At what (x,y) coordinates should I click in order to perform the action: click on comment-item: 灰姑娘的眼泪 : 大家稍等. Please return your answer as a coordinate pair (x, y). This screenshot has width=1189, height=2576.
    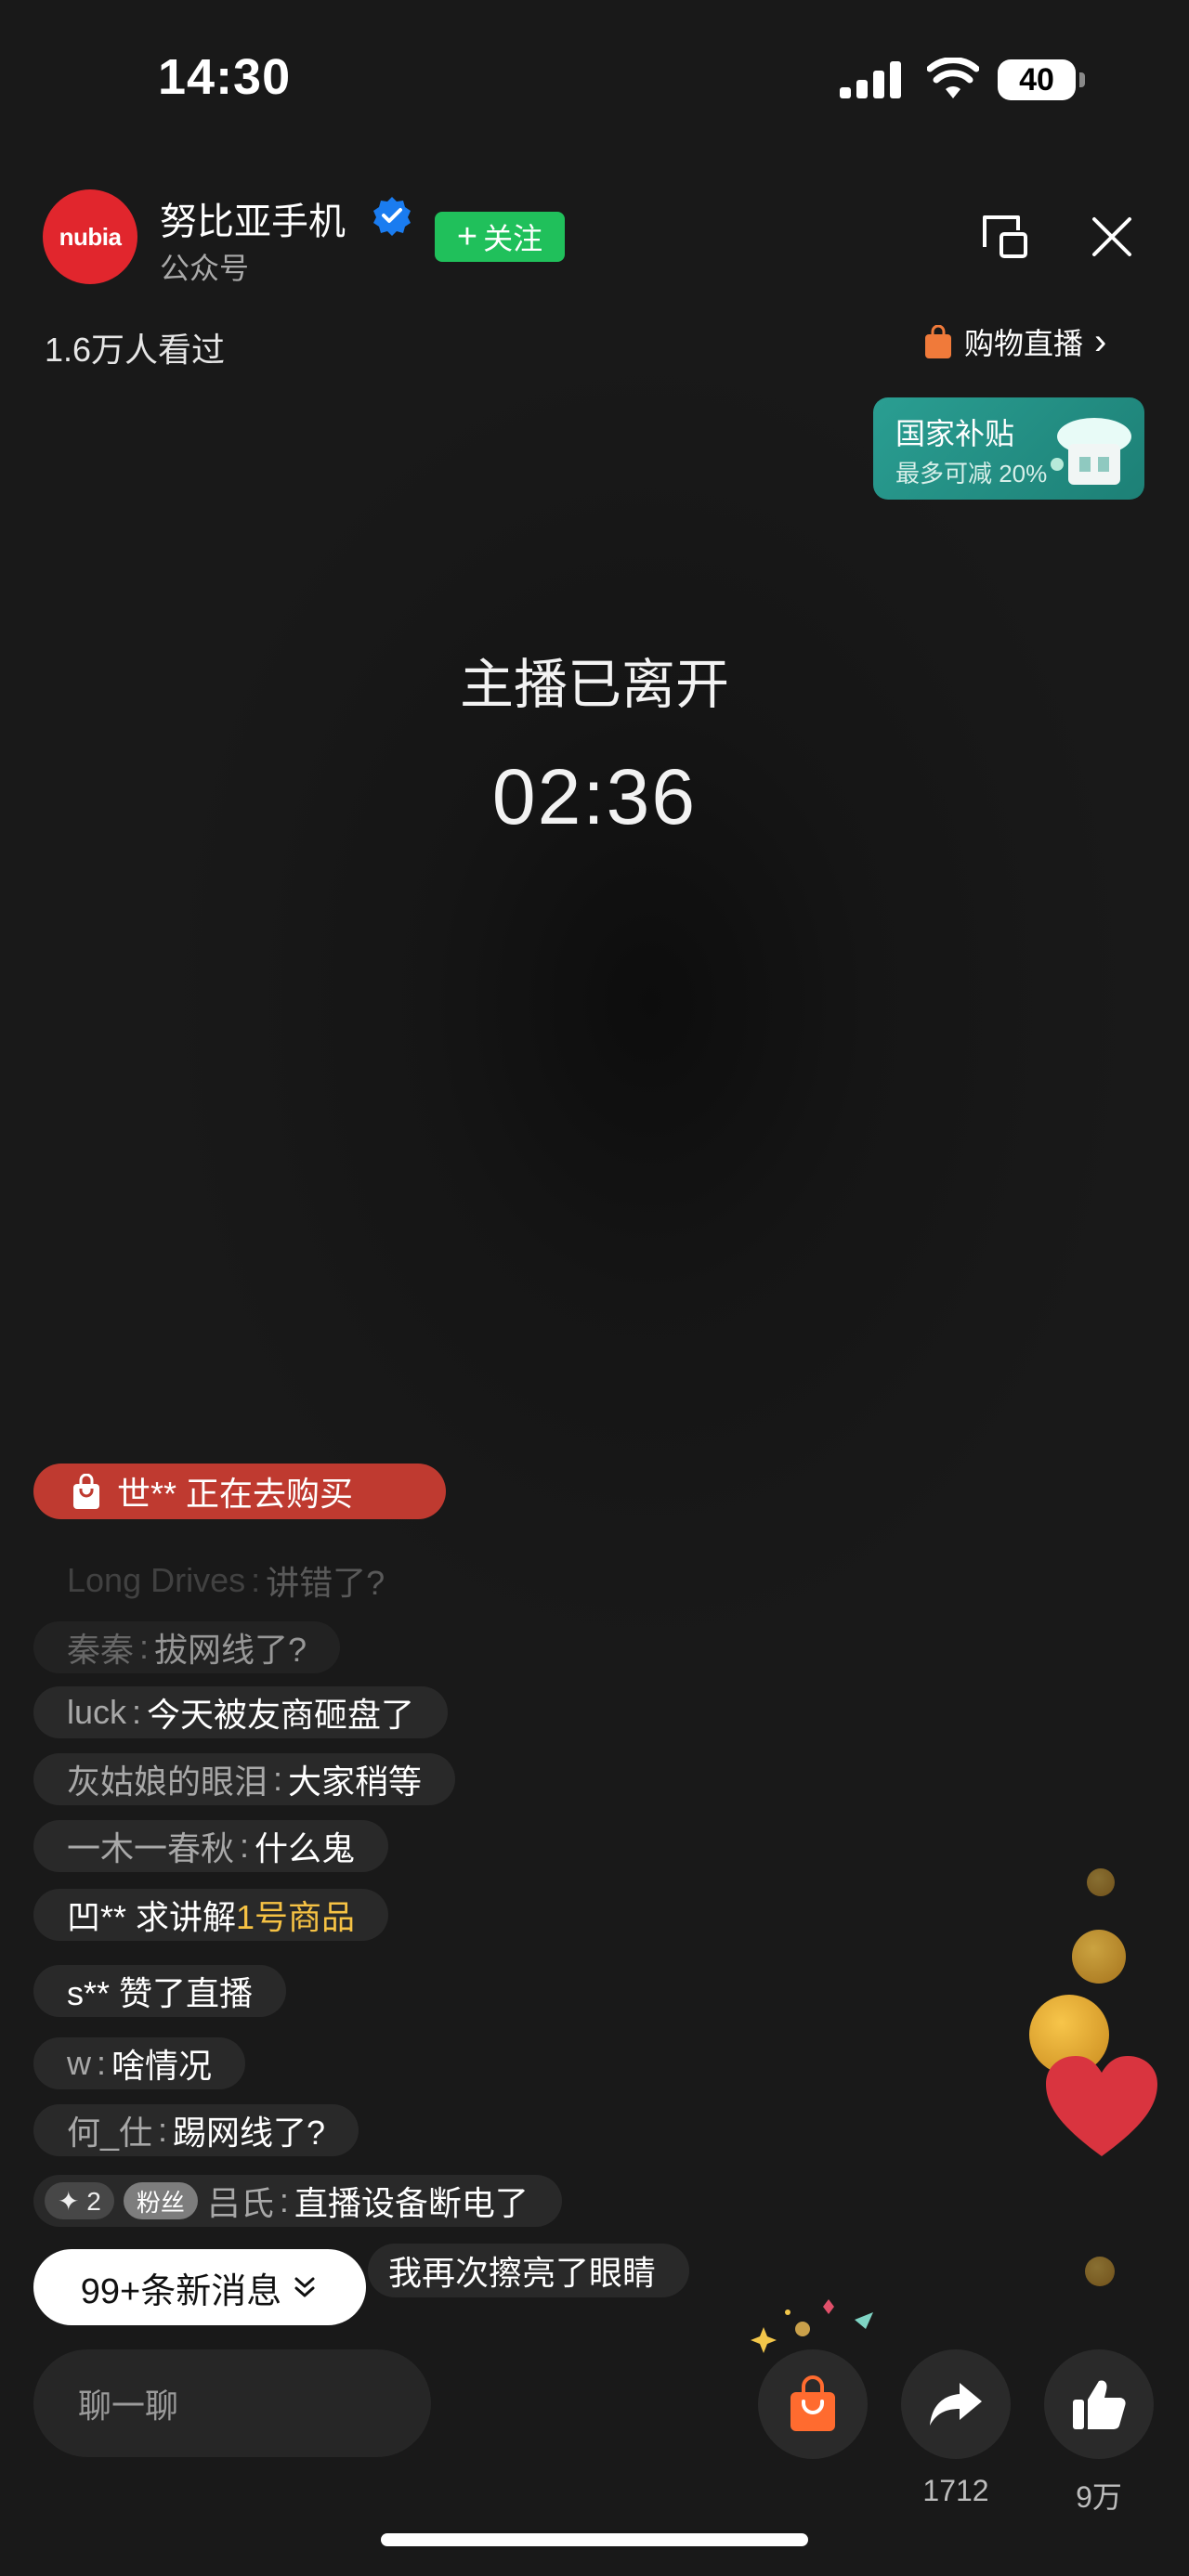
    Looking at the image, I should click on (244, 1779).